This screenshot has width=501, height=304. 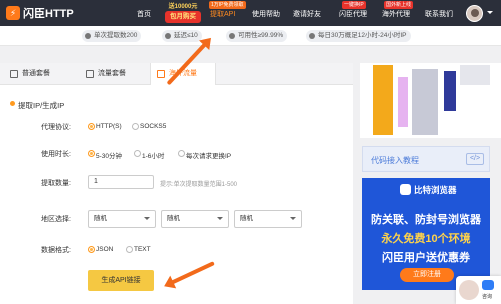 I want to click on ad-subline: 永久免费10个环境, so click(x=426, y=239).